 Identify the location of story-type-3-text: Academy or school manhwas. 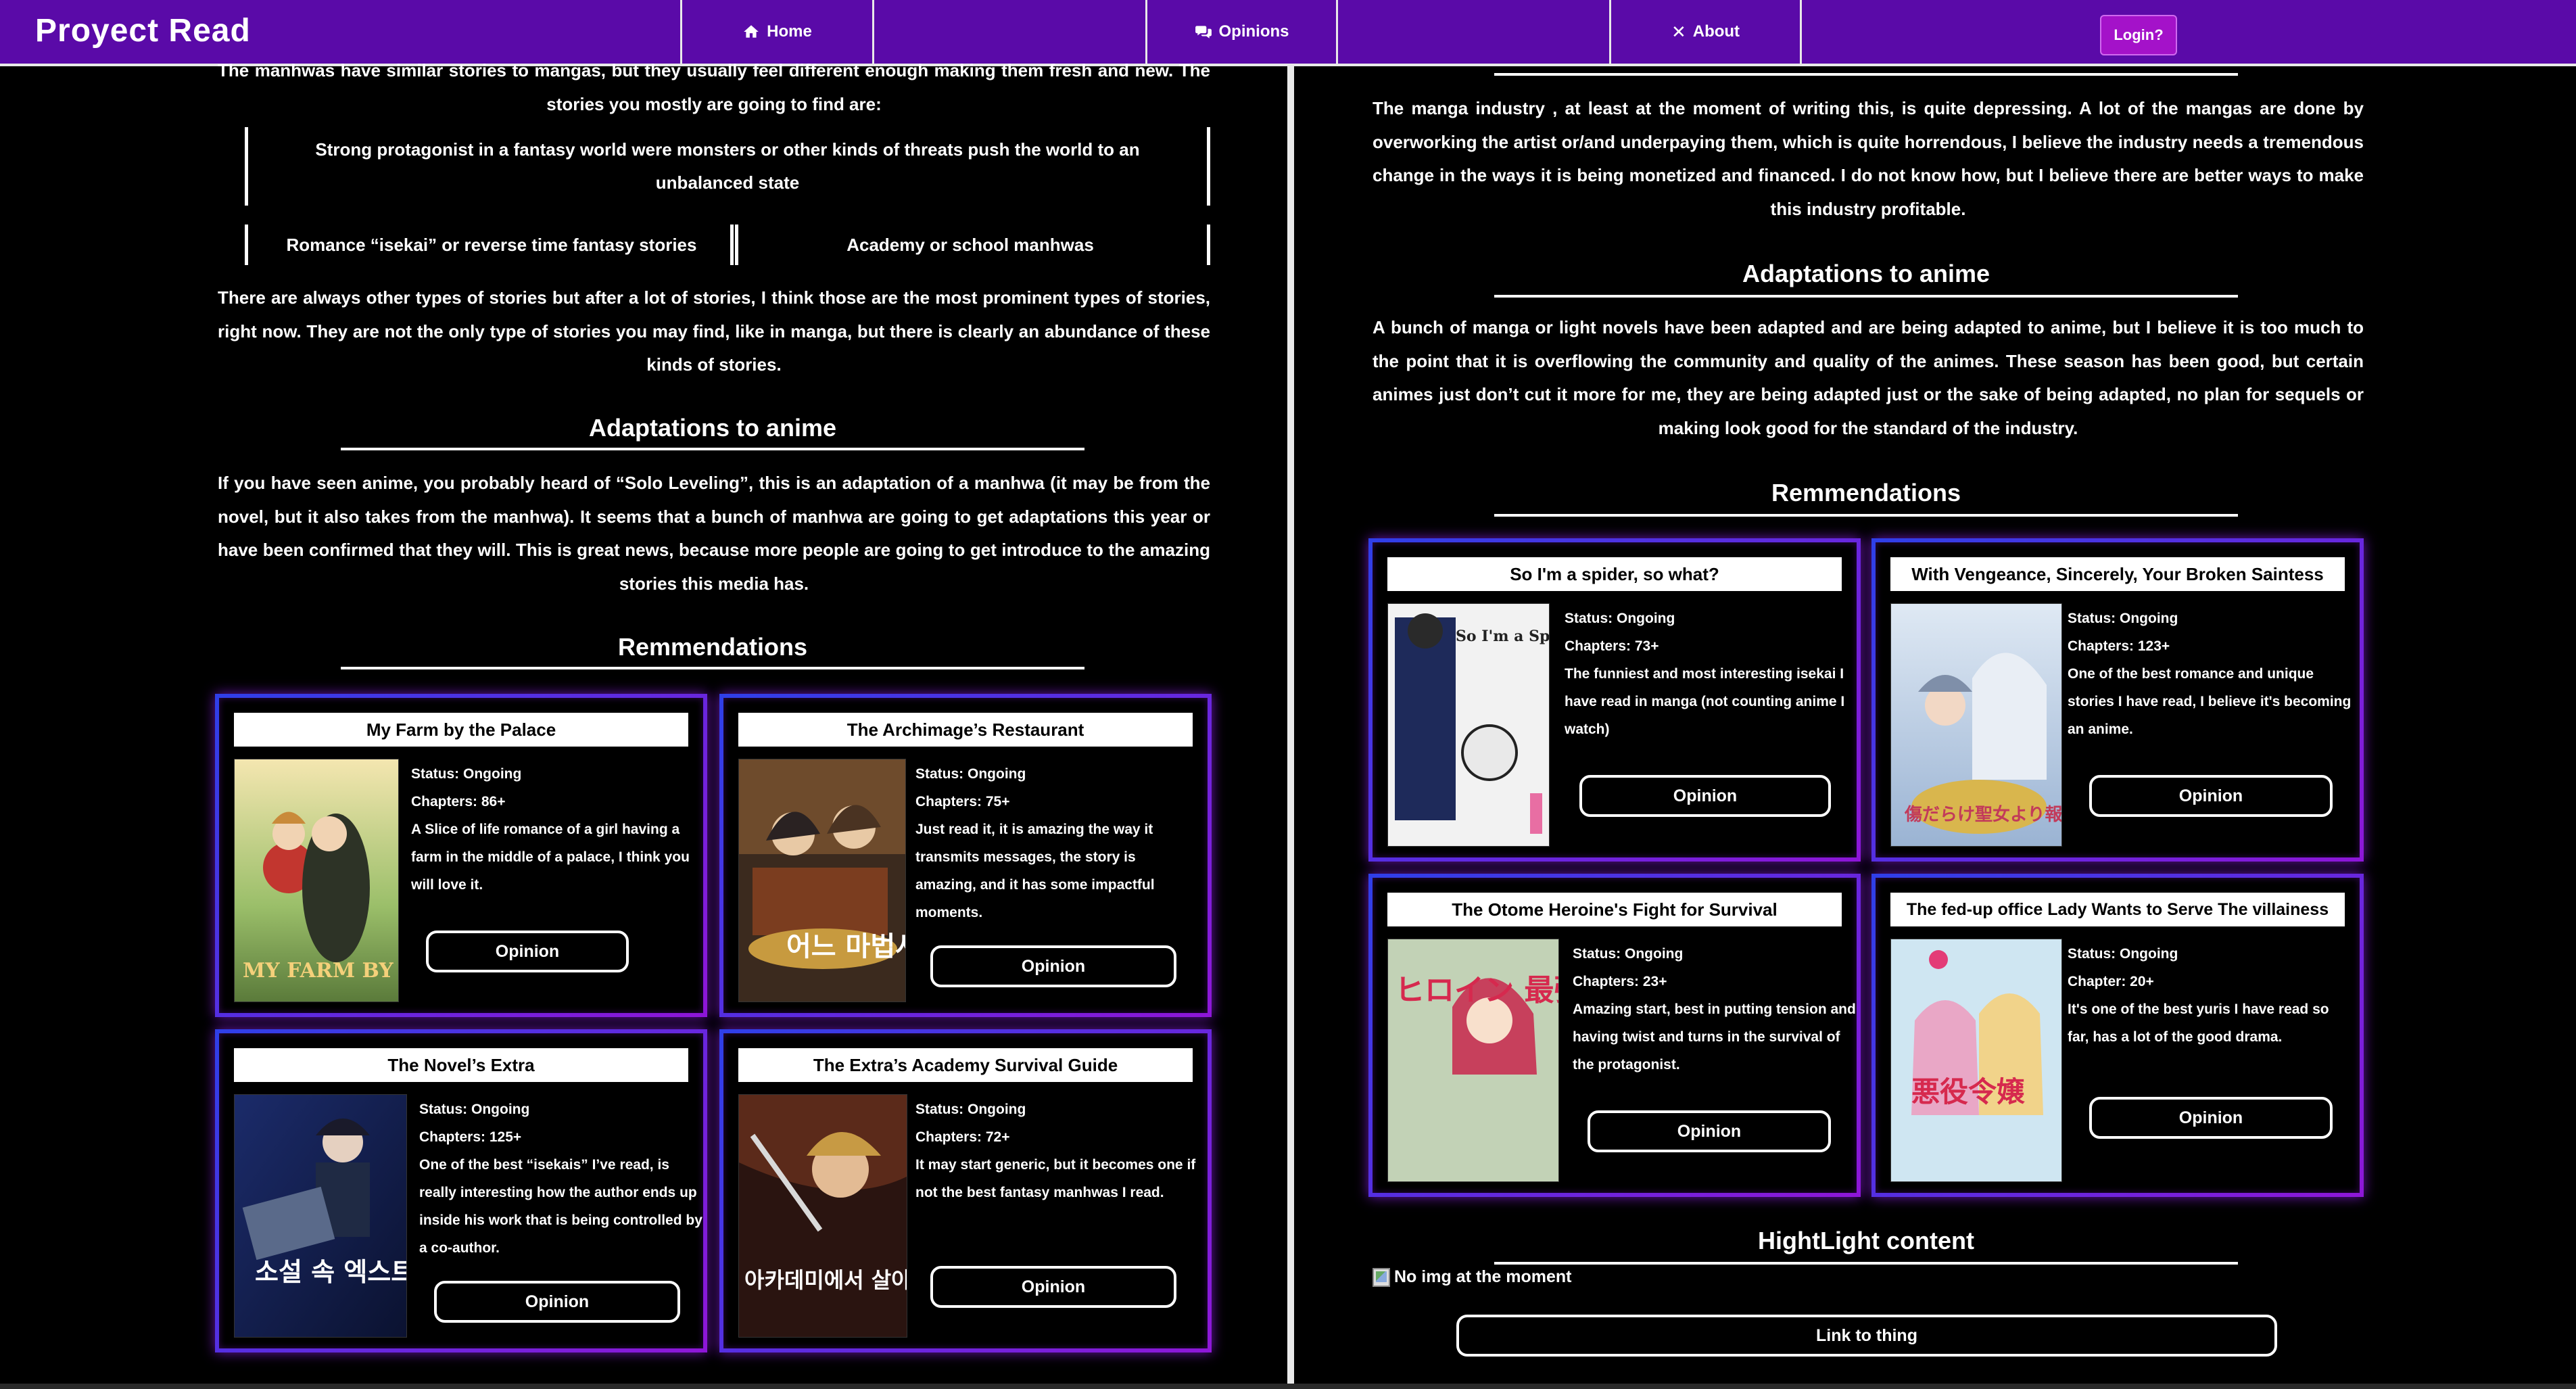
(970, 244).